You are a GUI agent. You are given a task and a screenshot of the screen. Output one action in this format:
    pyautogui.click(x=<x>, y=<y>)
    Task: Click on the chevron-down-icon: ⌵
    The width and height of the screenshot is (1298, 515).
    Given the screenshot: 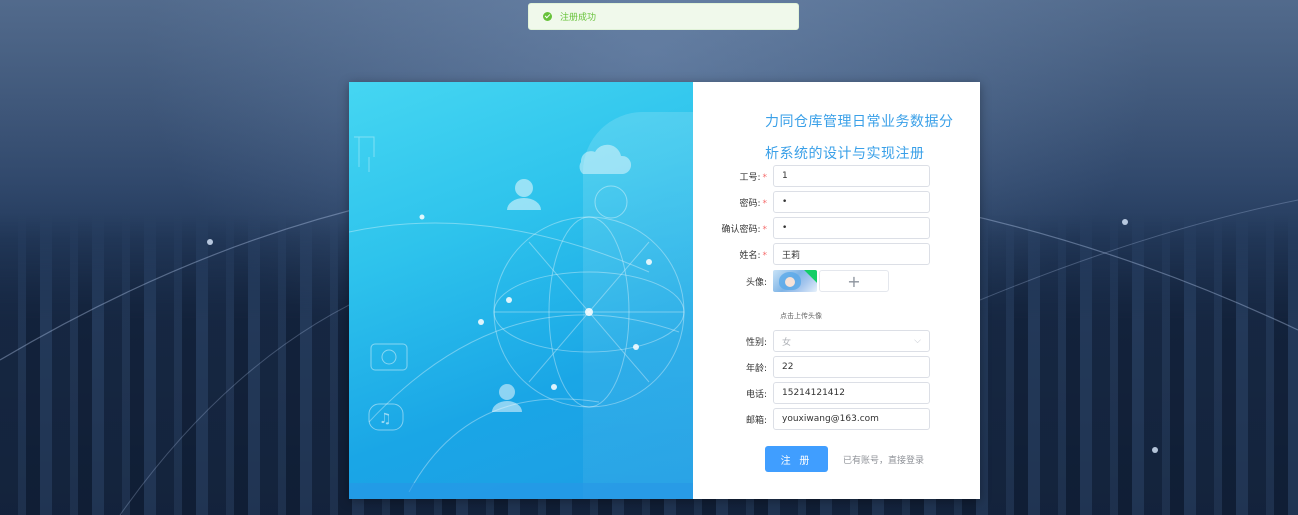 What is the action you would take?
    pyautogui.click(x=917, y=341)
    